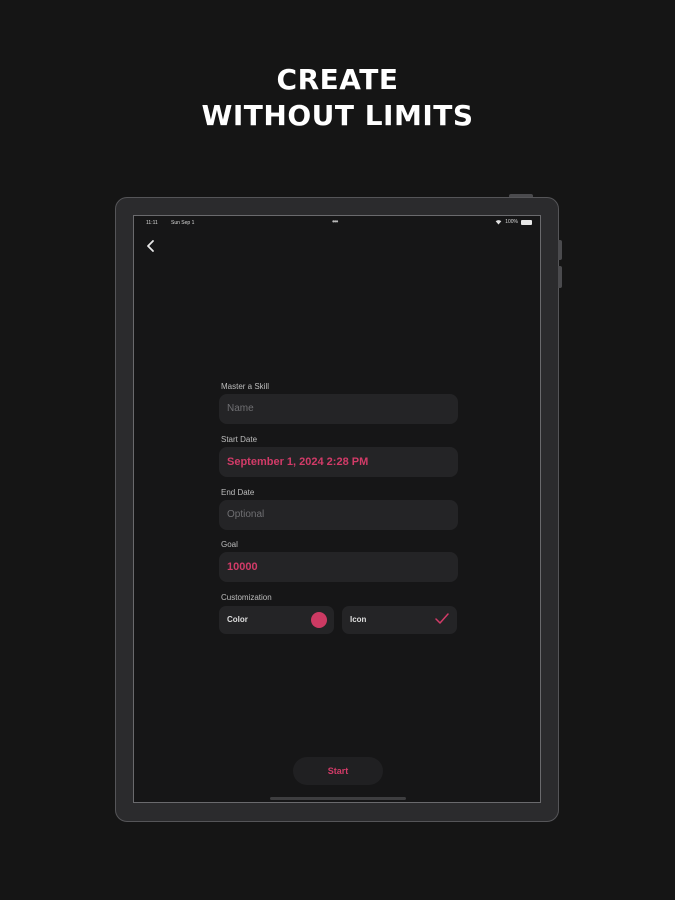 The width and height of the screenshot is (675, 900). What do you see at coordinates (151, 246) in the screenshot?
I see `chevron-left-icon` at bounding box center [151, 246].